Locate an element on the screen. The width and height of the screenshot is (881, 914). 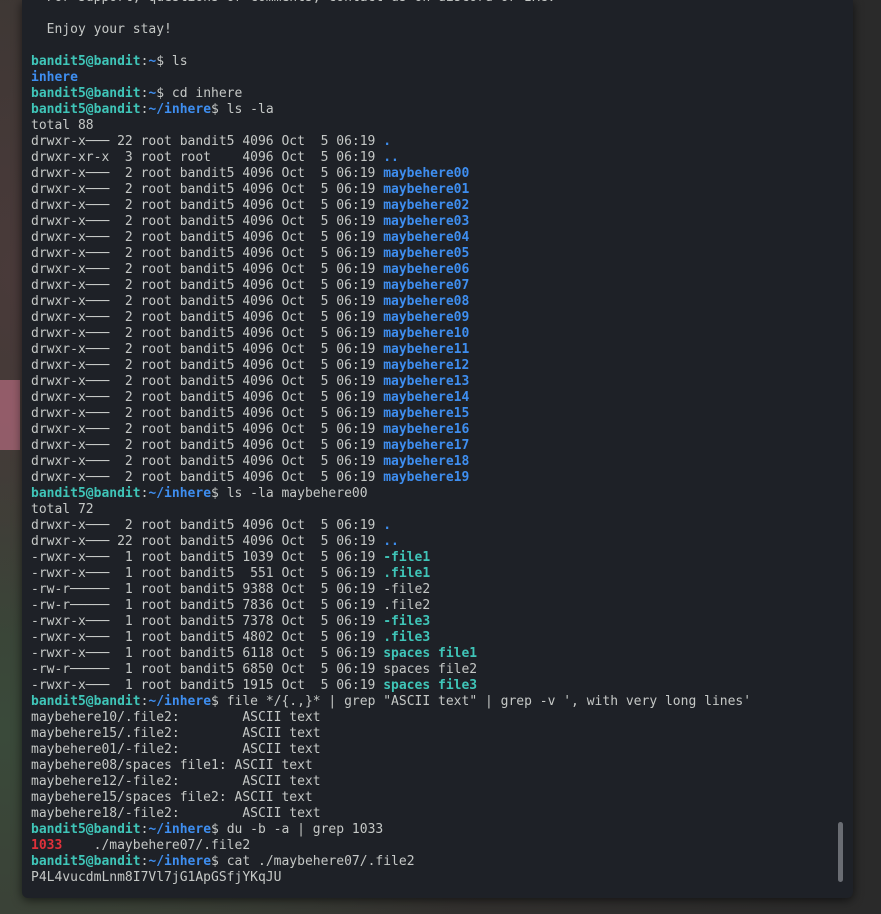
command-text: ls is located at coordinates (179, 61).